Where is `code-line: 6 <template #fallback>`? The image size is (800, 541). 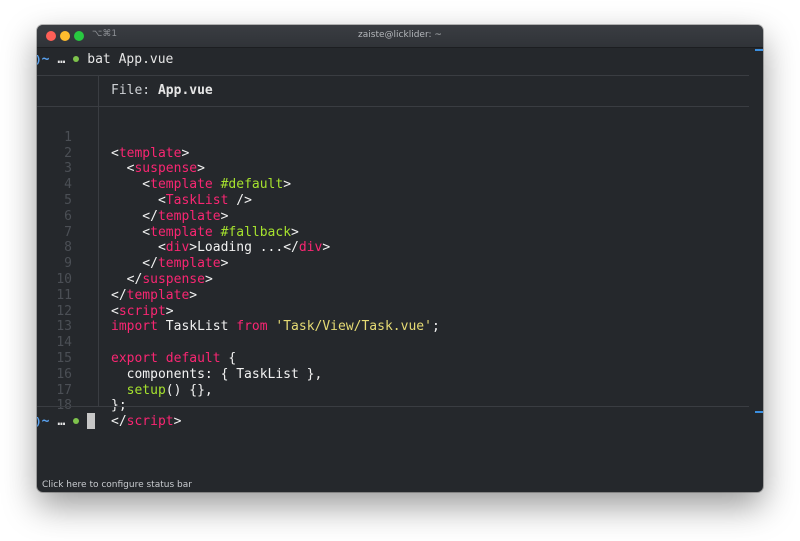
code-line: 6 <template #fallback> is located at coordinates (400, 216).